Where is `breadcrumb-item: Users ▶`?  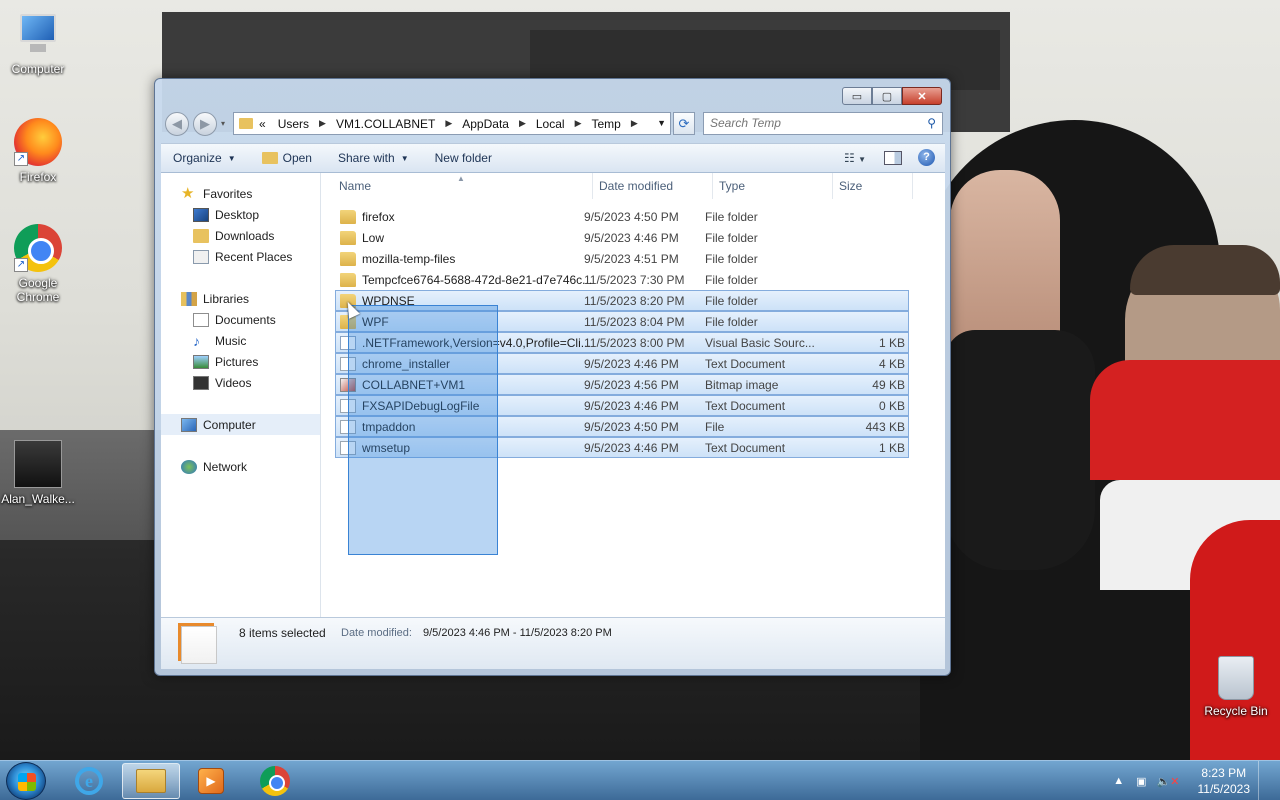
breadcrumb-item: Users ▶ is located at coordinates (307, 124).